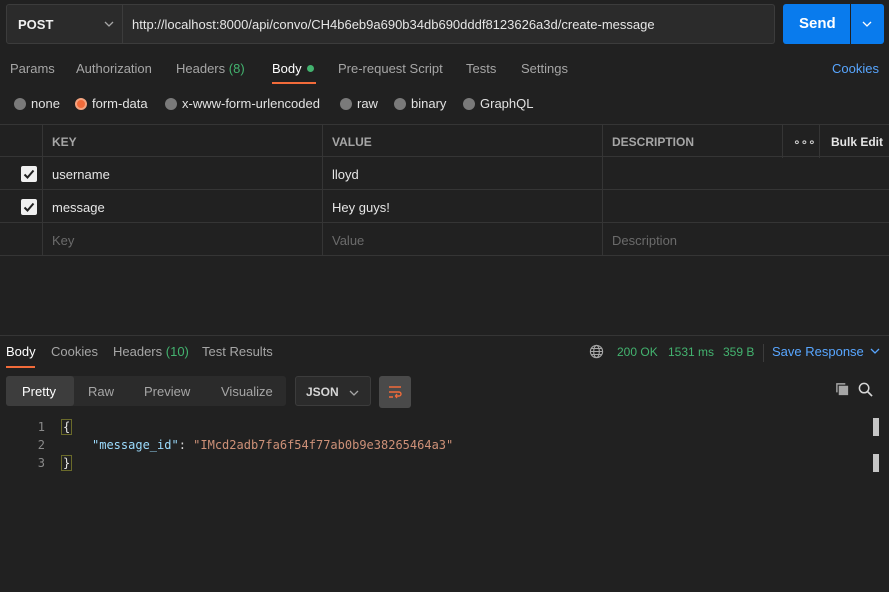  I want to click on tab-body: Body, so click(293, 68).